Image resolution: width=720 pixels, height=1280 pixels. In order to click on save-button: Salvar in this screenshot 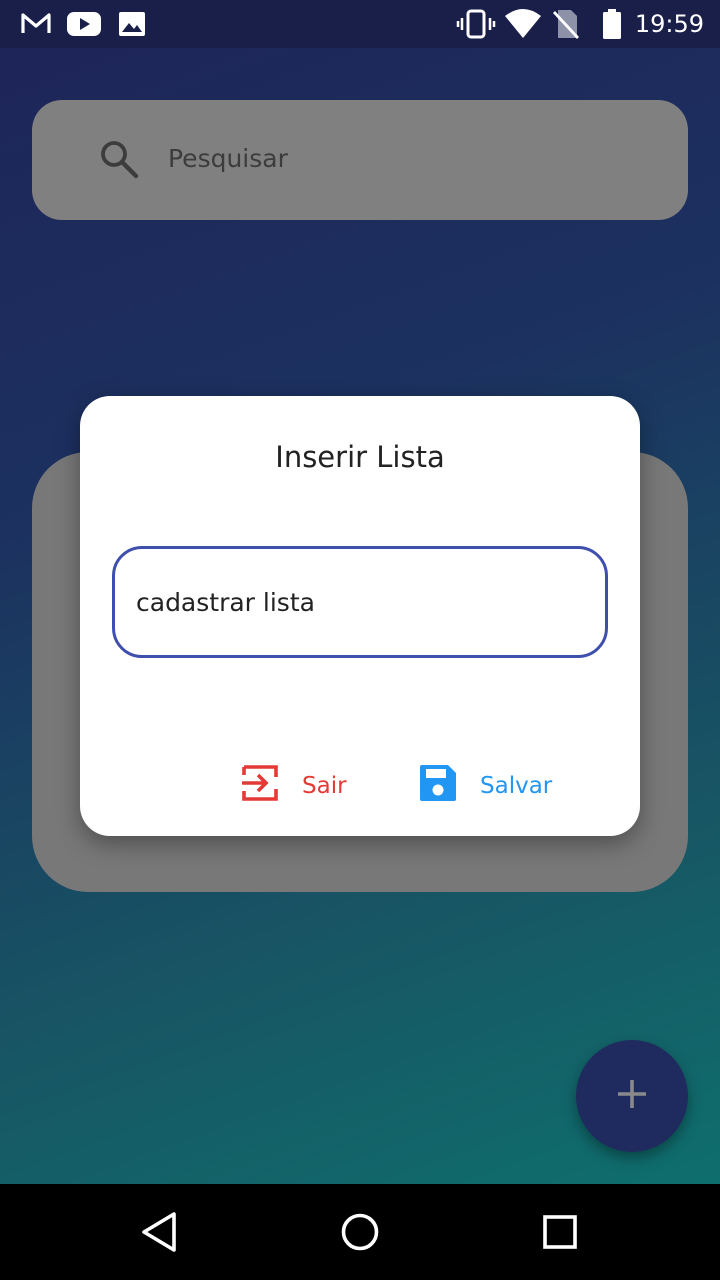, I will do `click(485, 786)`.